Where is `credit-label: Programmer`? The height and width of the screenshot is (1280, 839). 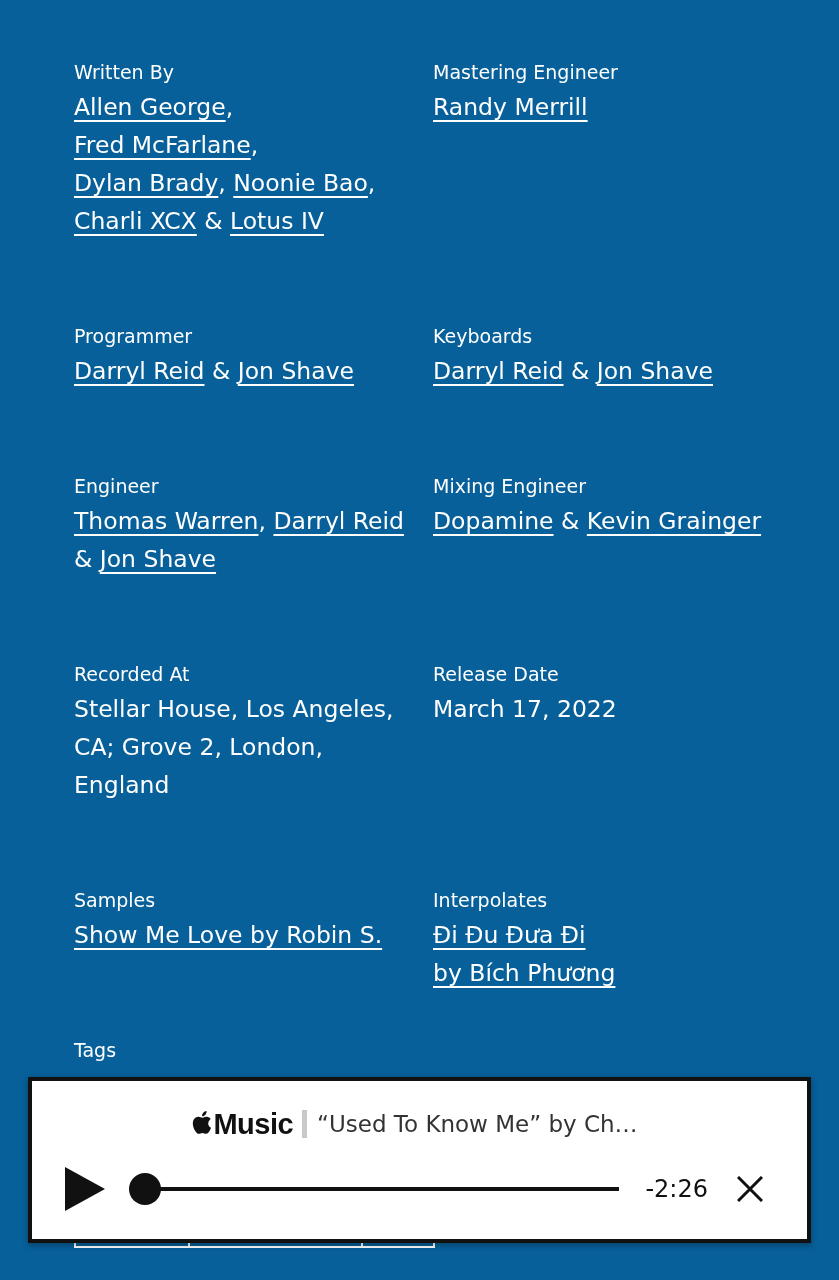
credit-label: Programmer is located at coordinates (134, 336).